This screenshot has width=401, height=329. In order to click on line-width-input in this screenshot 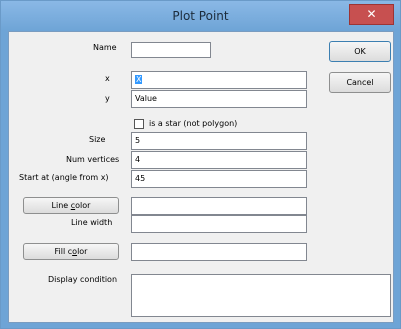, I will do `click(219, 224)`.